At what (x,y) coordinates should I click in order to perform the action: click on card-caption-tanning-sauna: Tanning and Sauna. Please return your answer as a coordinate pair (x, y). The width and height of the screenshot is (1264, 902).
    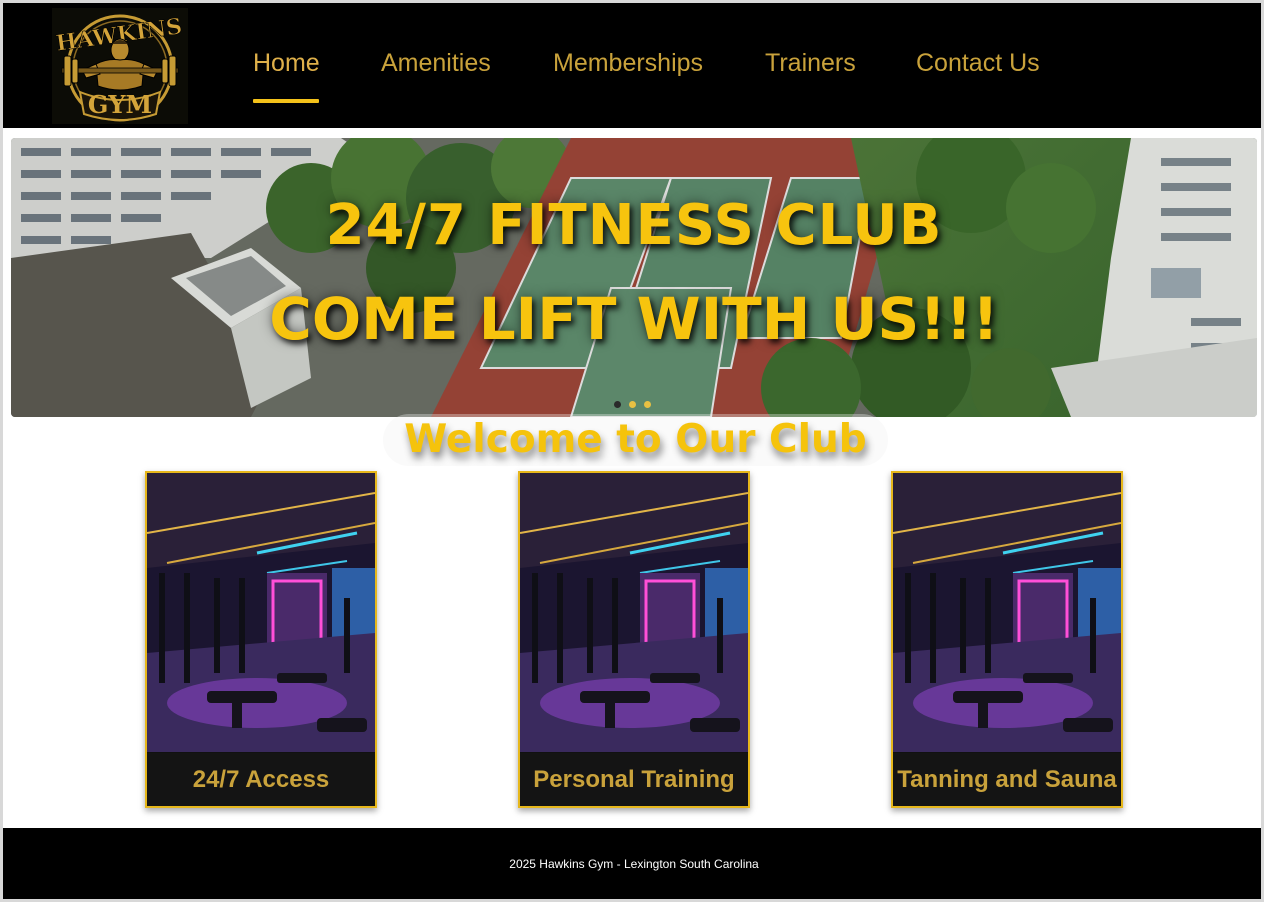
    Looking at the image, I should click on (1007, 779).